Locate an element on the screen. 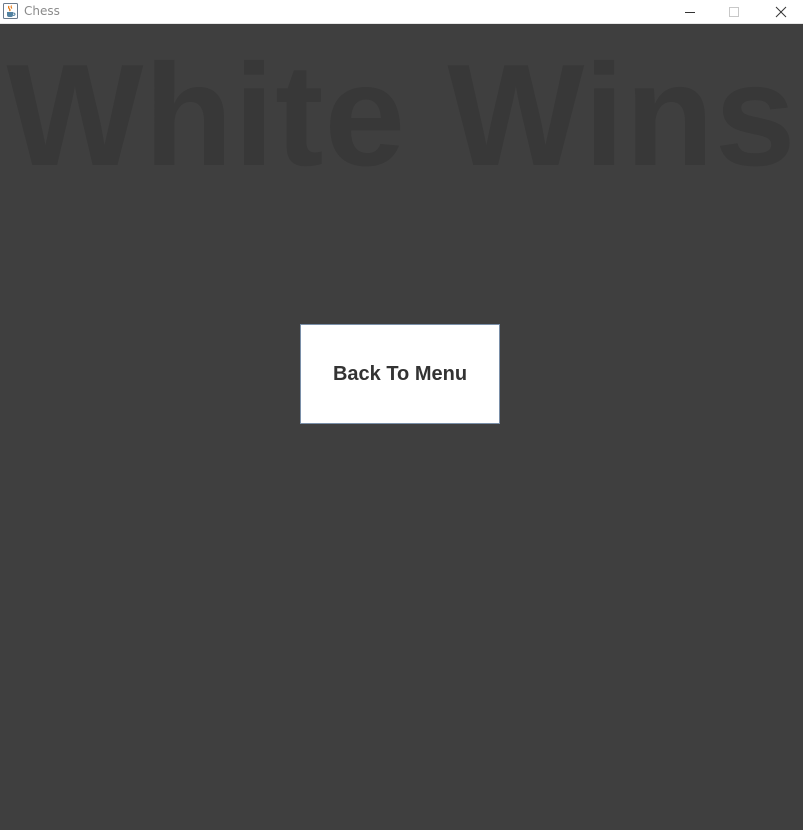 The height and width of the screenshot is (830, 803). maximize-icon is located at coordinates (734, 11).